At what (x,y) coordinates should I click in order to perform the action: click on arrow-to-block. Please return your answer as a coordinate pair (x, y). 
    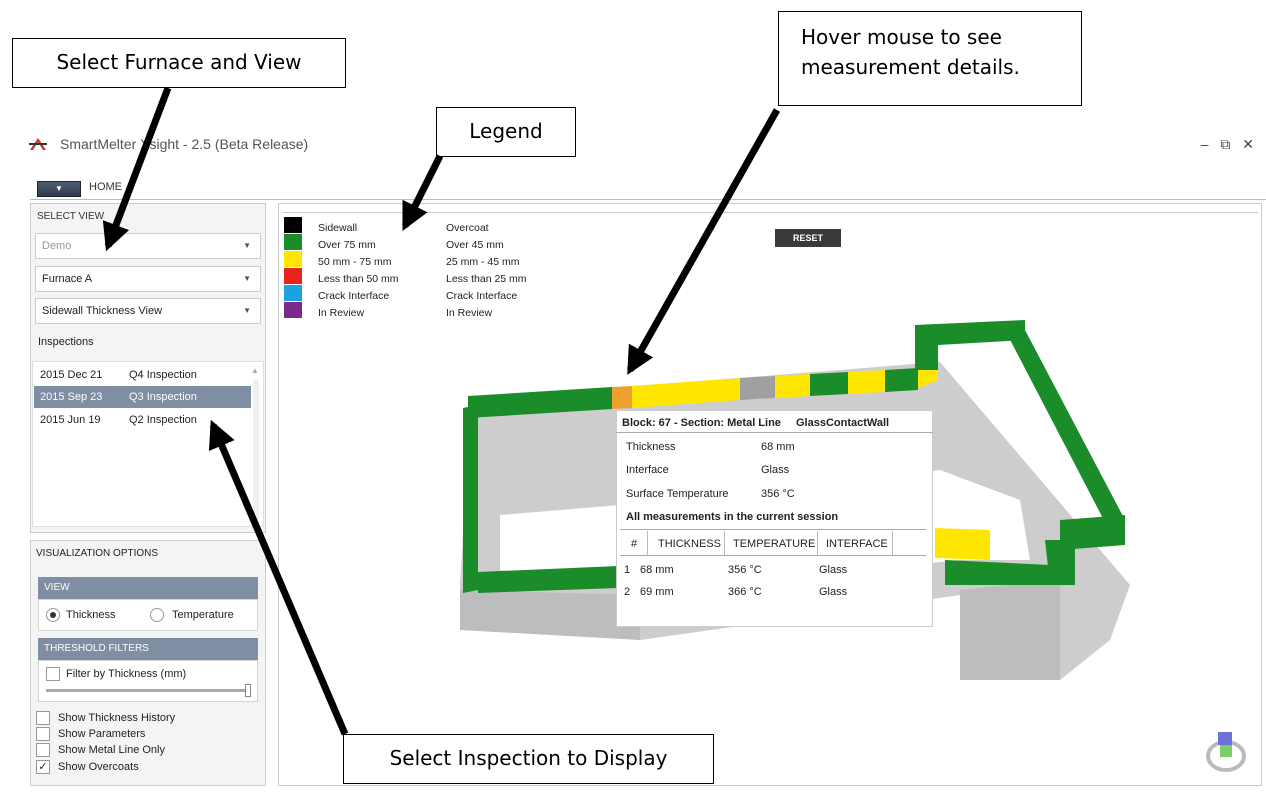
    Looking at the image, I should click on (703, 241).